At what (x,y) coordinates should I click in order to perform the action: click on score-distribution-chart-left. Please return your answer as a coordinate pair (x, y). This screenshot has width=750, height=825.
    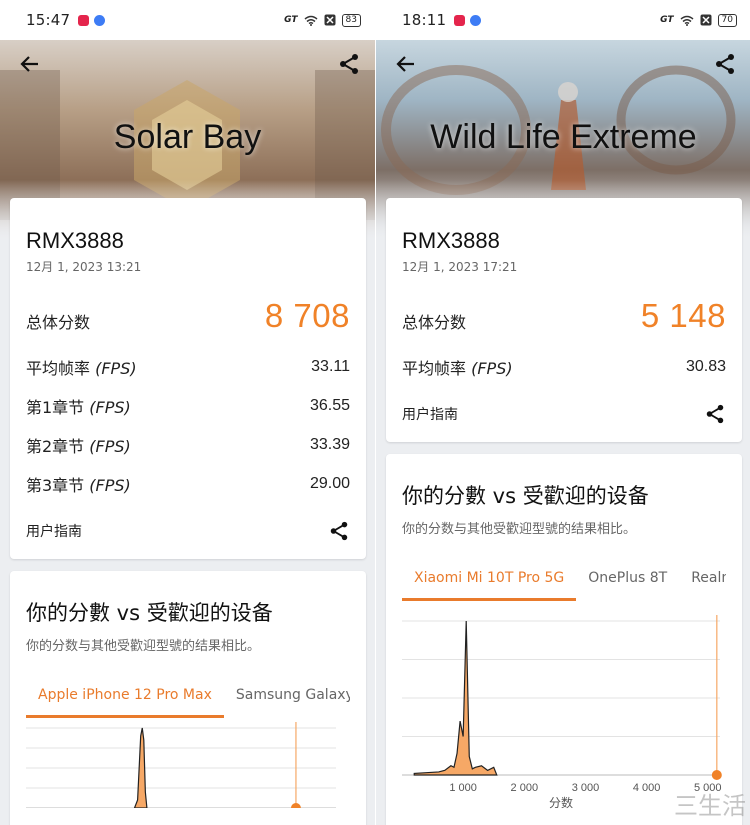
    Looking at the image, I should click on (188, 763).